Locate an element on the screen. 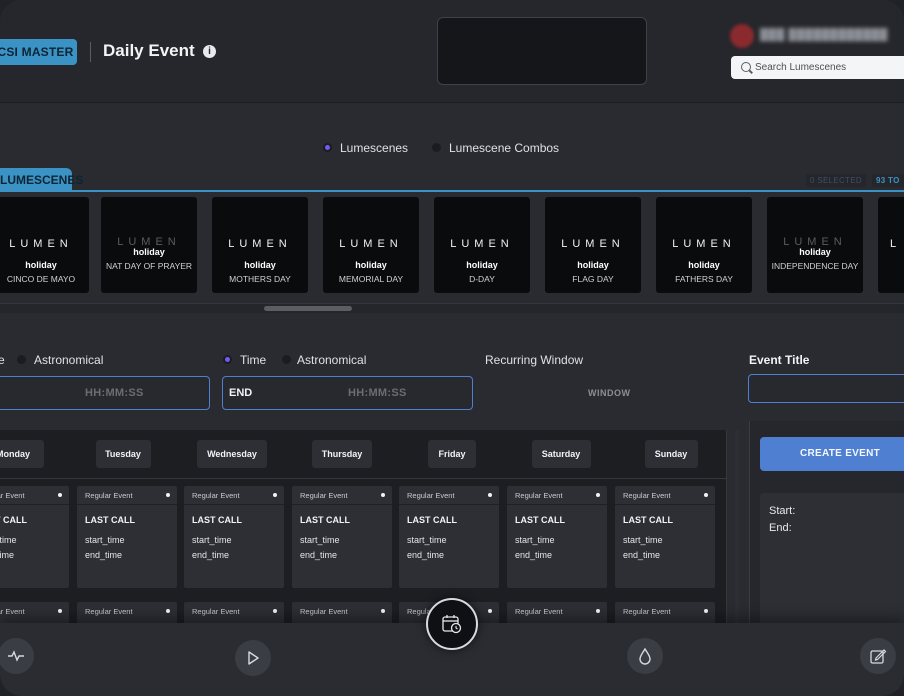 The image size is (904, 696). lumescene-tile: LUMEN holiday CINCO DE MAYO is located at coordinates (44, 245).